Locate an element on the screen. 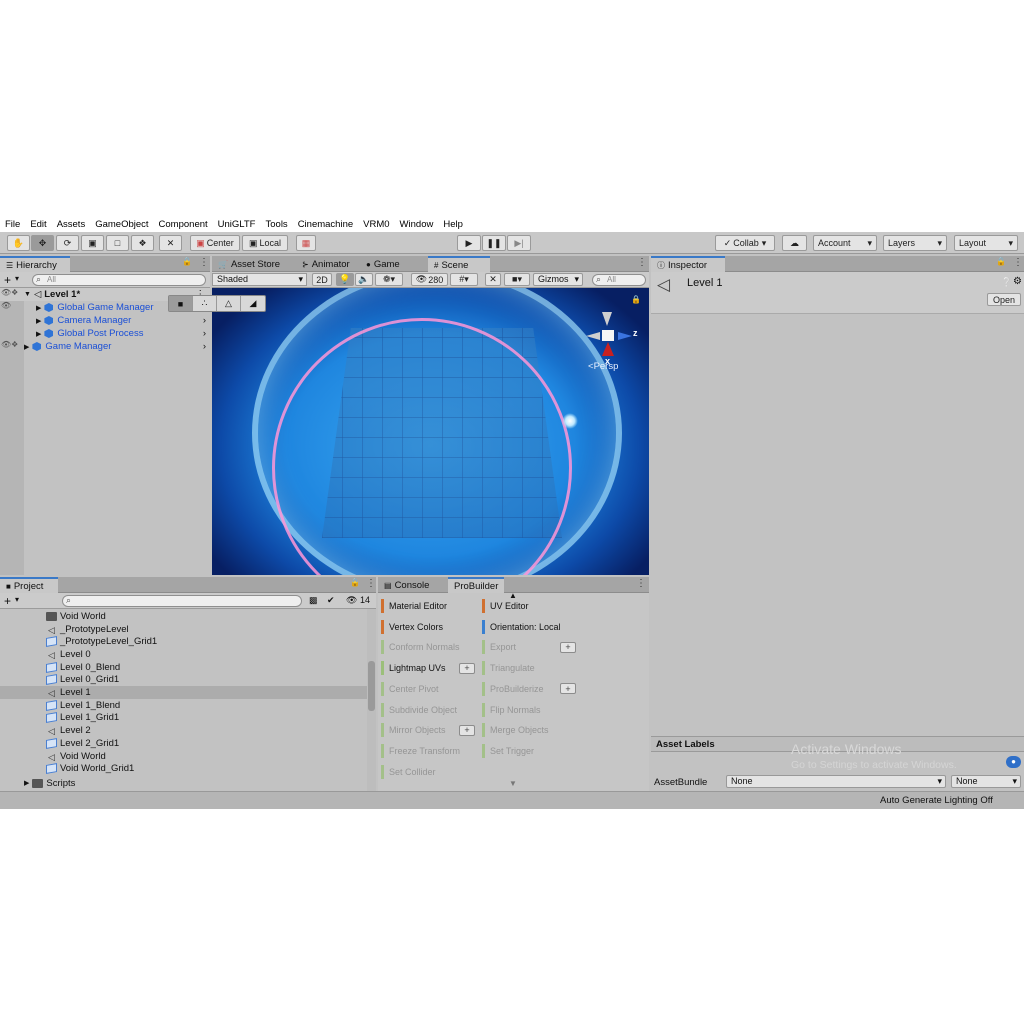 This screenshot has height=1024, width=1024. audio-toggle: 🔈 is located at coordinates (364, 279).